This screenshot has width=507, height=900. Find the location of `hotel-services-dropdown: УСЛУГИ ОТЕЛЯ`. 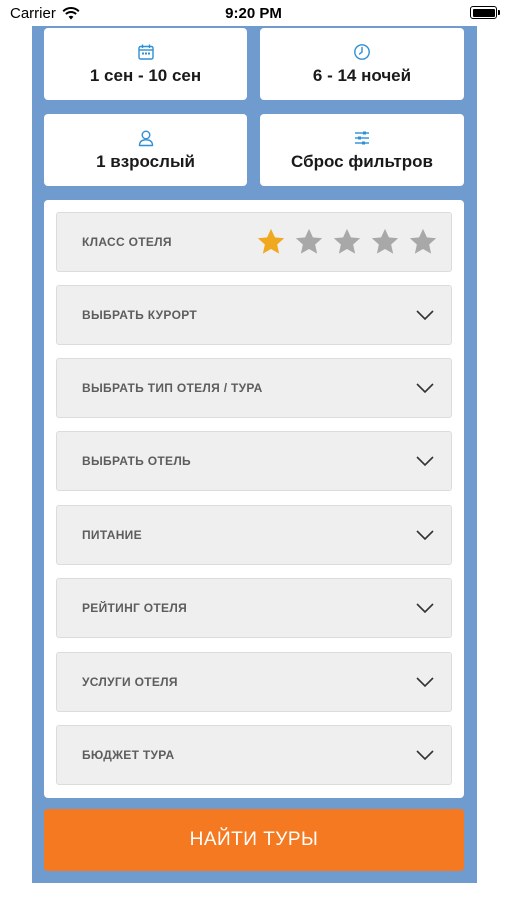

hotel-services-dropdown: УСЛУГИ ОТЕЛЯ is located at coordinates (254, 682).